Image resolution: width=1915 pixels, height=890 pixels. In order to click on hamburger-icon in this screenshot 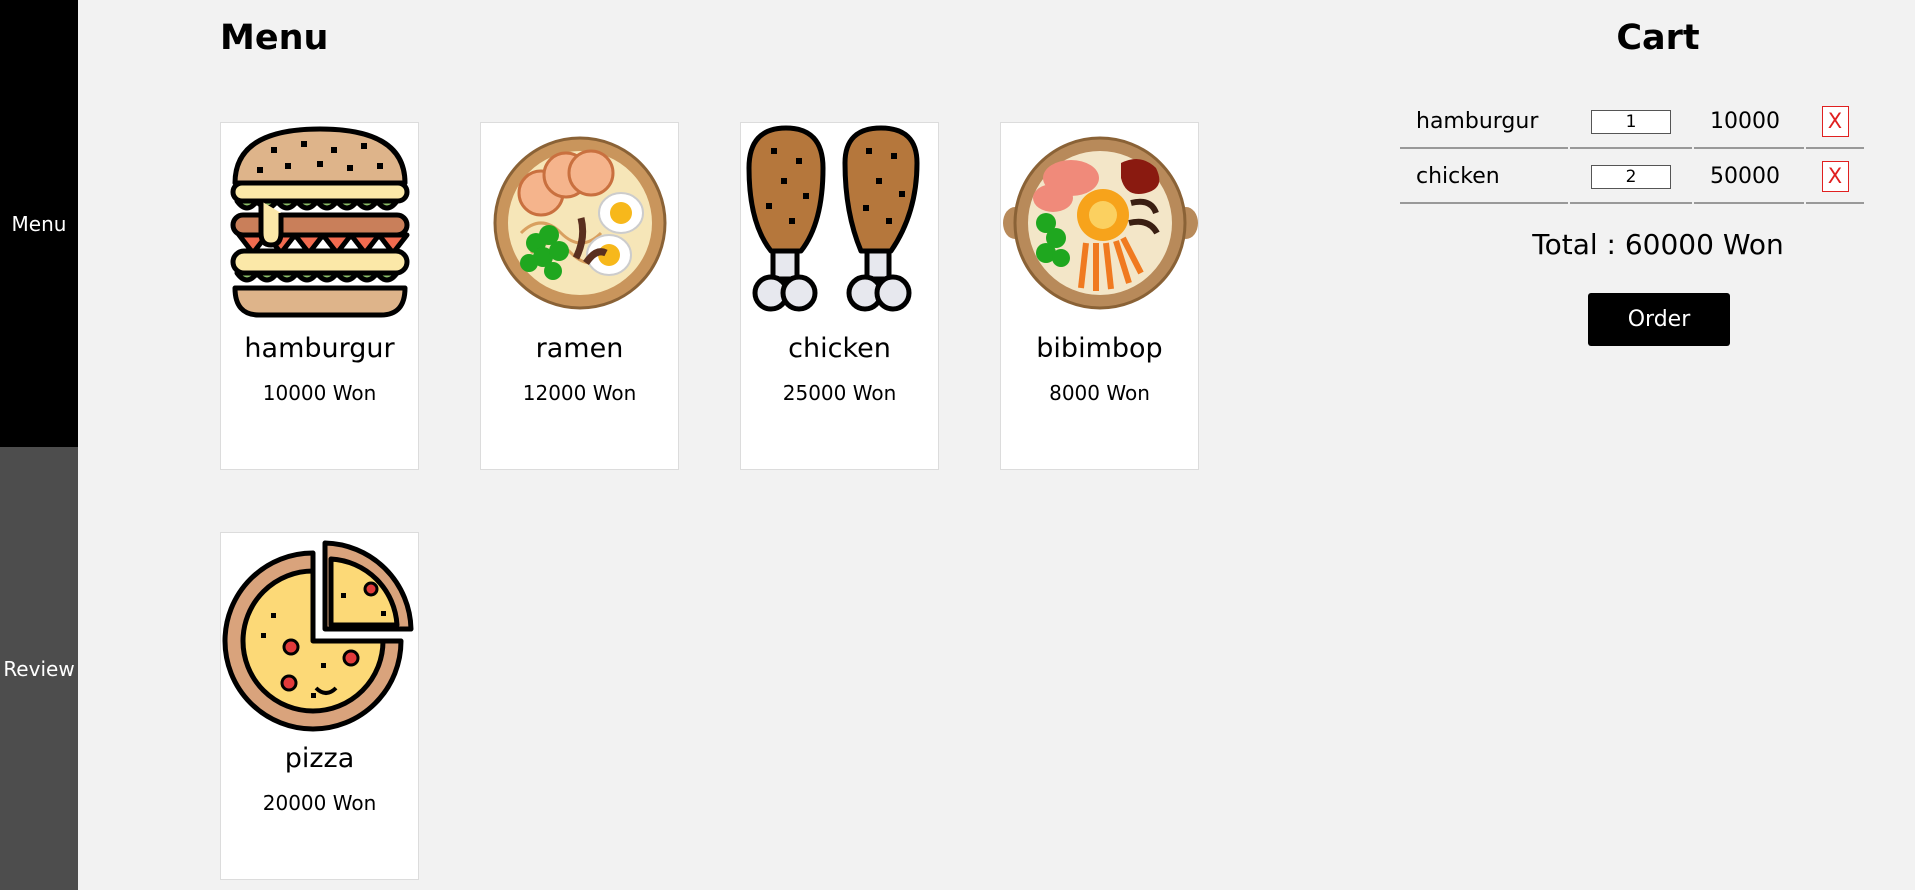, I will do `click(320, 223)`.